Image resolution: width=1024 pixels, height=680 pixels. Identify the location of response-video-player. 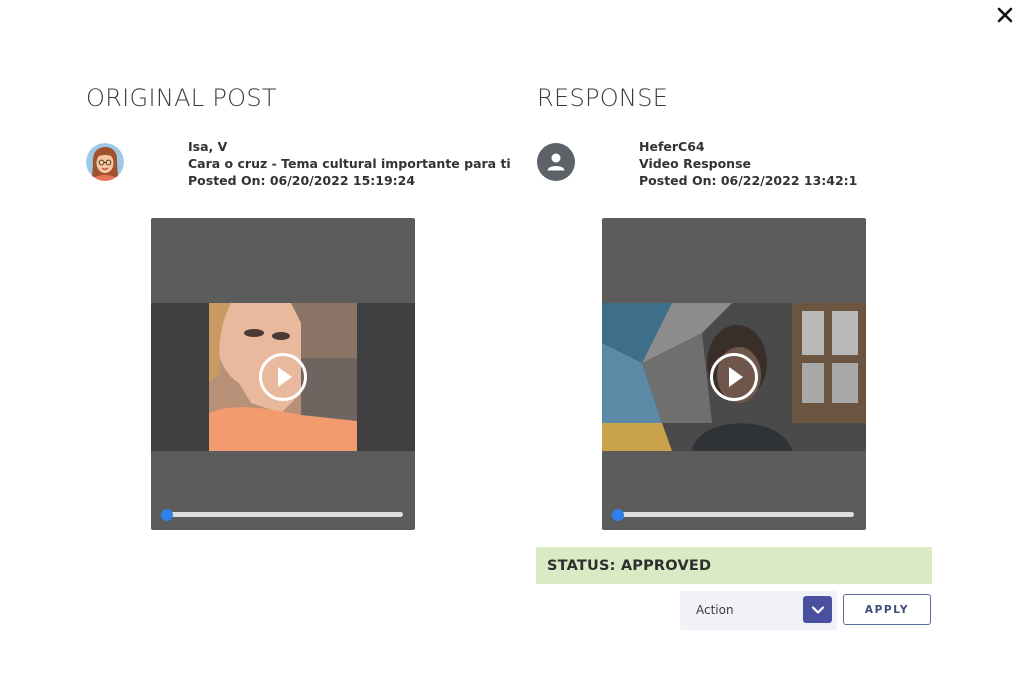
(734, 374).